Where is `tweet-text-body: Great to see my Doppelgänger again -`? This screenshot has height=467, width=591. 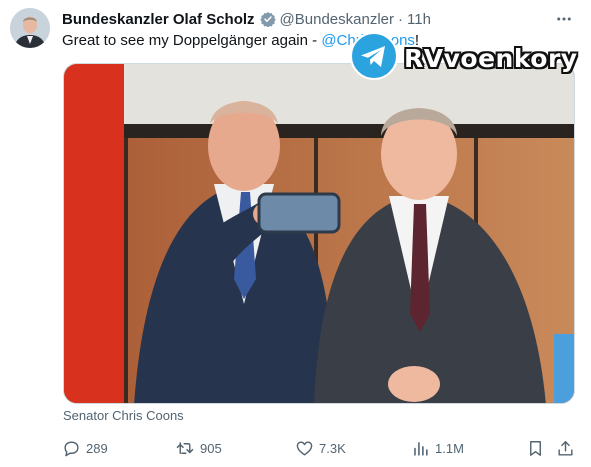
tweet-text-body: Great to see my Doppelgänger again - is located at coordinates (192, 40).